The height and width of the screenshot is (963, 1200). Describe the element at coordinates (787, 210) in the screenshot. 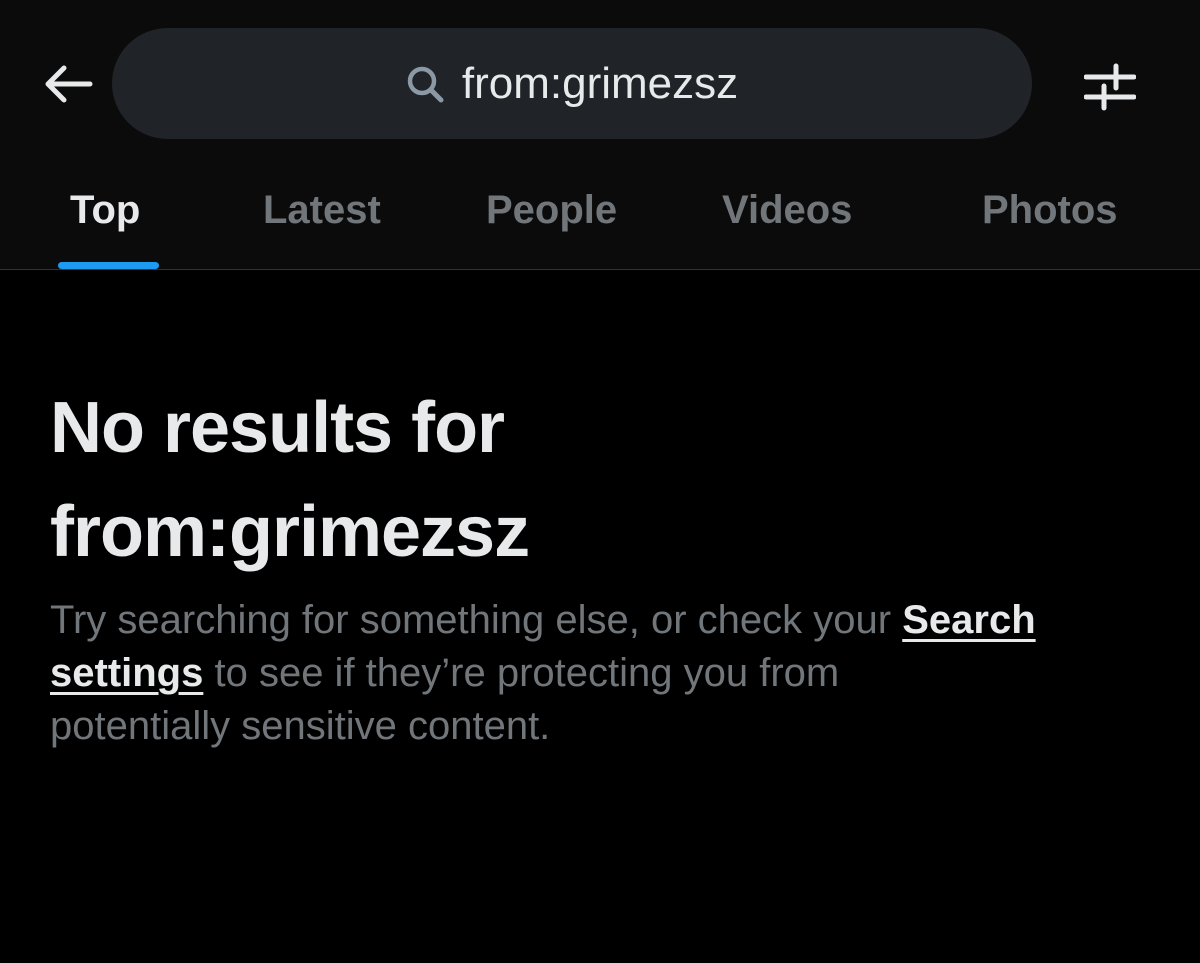

I see `tab-videos: Videos` at that location.